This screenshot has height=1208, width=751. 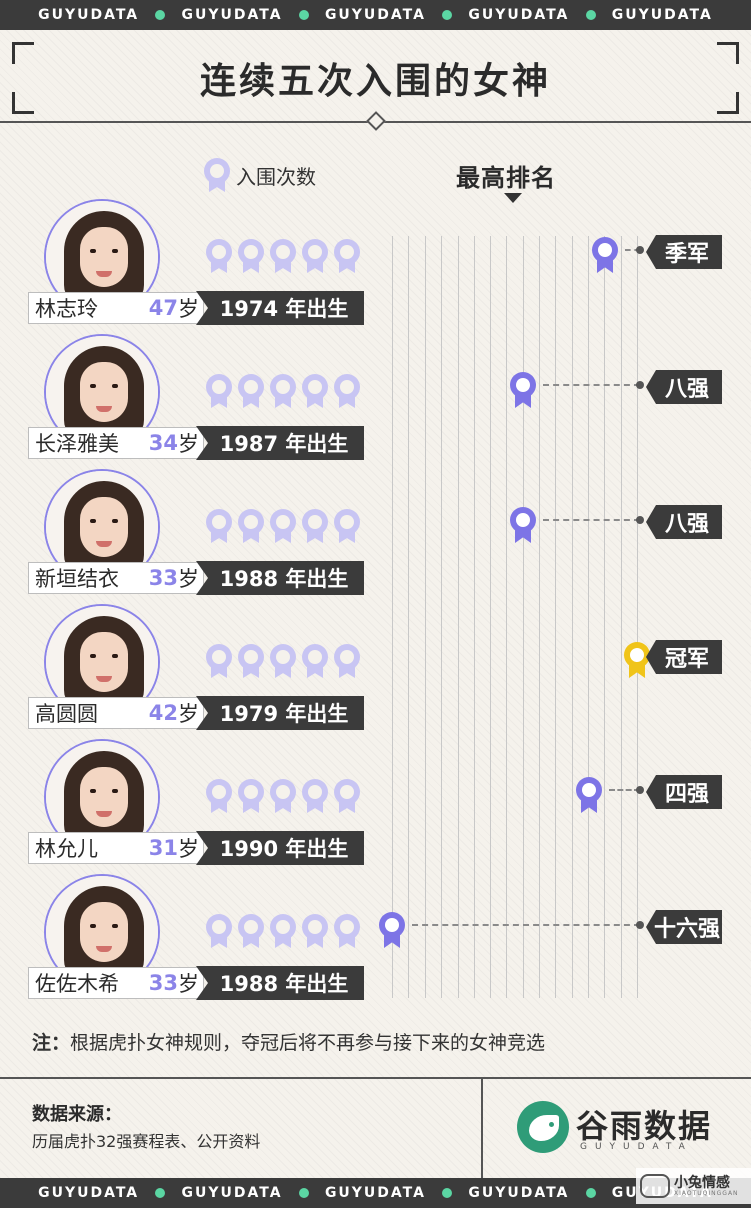 What do you see at coordinates (684, 252) in the screenshot?
I see `rank-badge: 季军` at bounding box center [684, 252].